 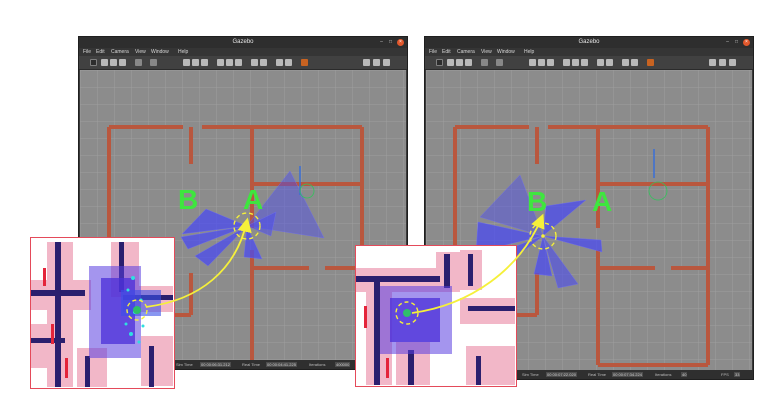 I want to click on fps-value: 33, so click(x=737, y=374).